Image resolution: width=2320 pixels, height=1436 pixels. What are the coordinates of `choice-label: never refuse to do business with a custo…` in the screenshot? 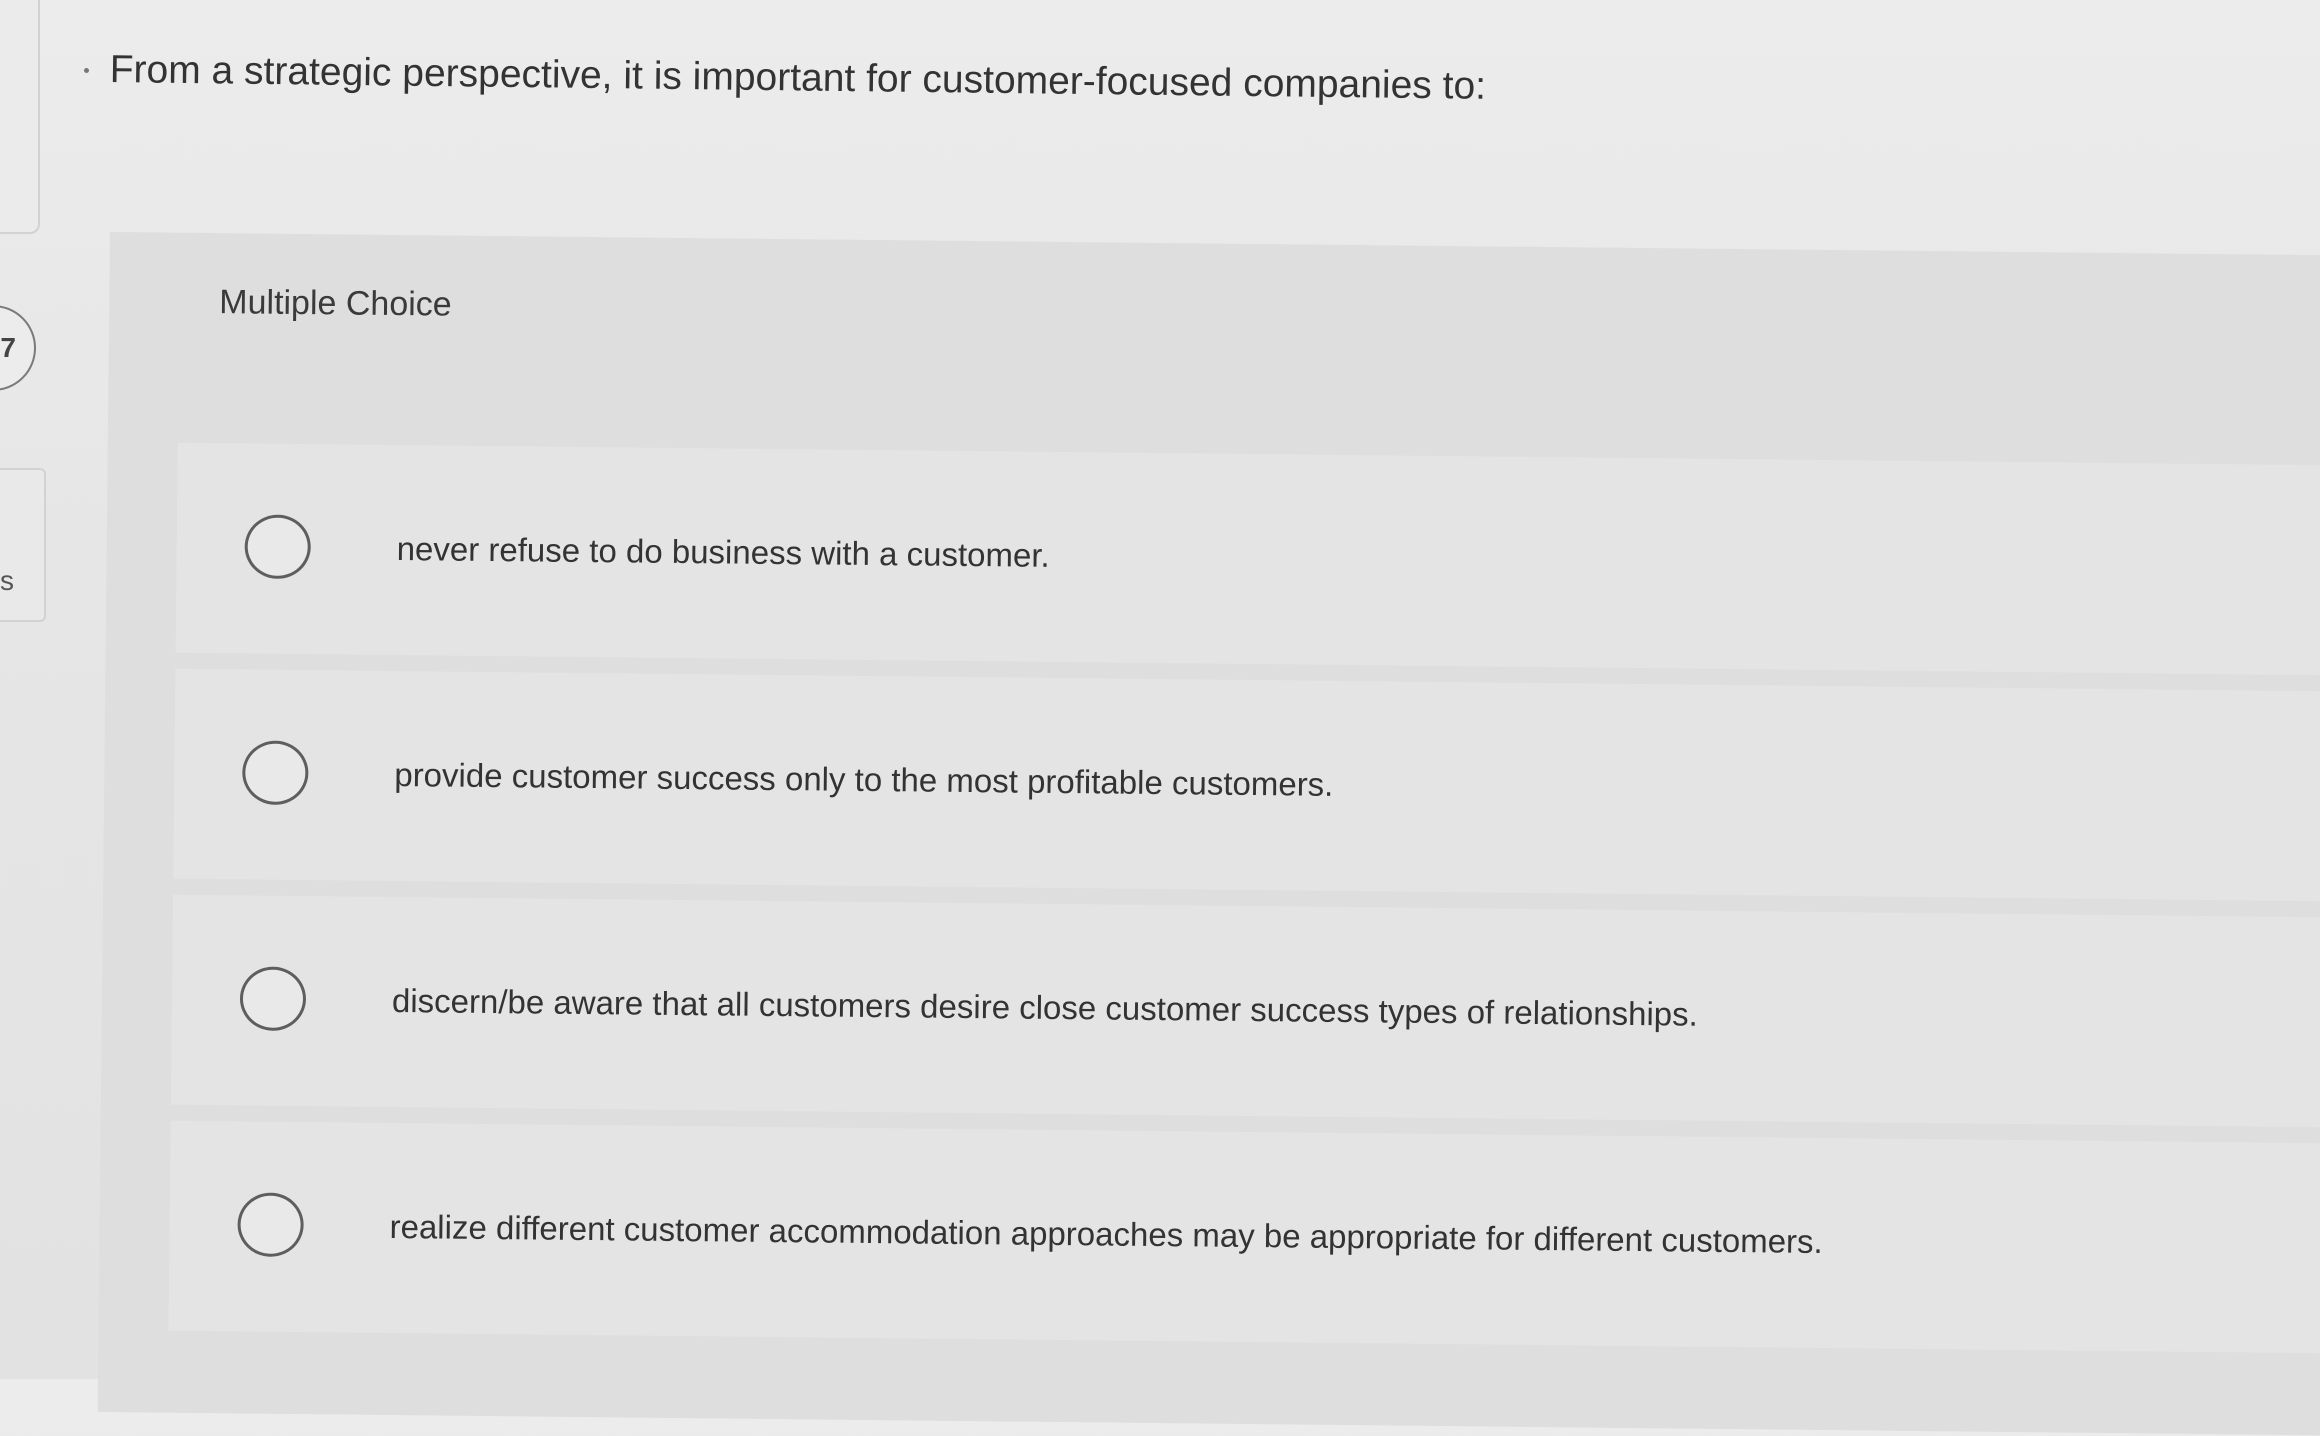 It's located at (723, 552).